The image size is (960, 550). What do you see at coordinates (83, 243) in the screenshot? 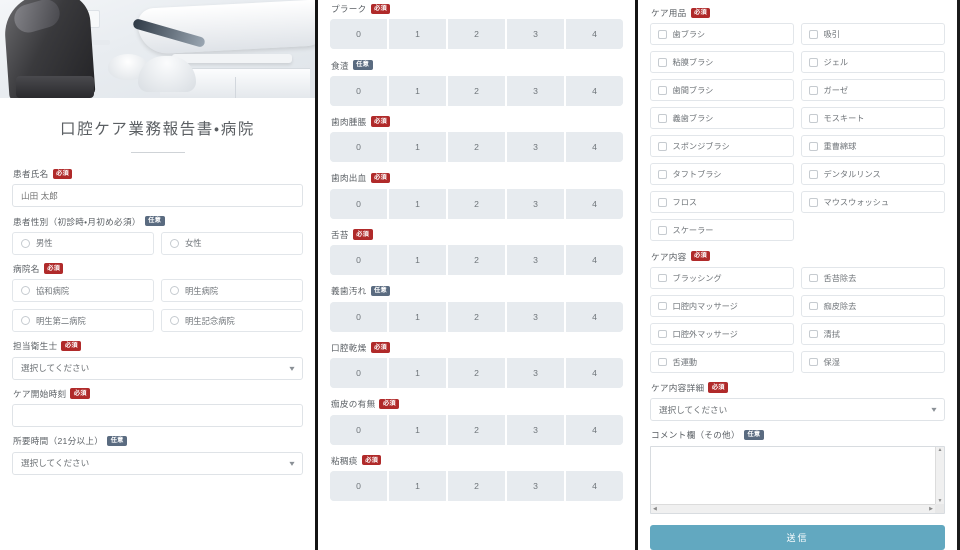
I see `radio-option-male: 男性` at bounding box center [83, 243].